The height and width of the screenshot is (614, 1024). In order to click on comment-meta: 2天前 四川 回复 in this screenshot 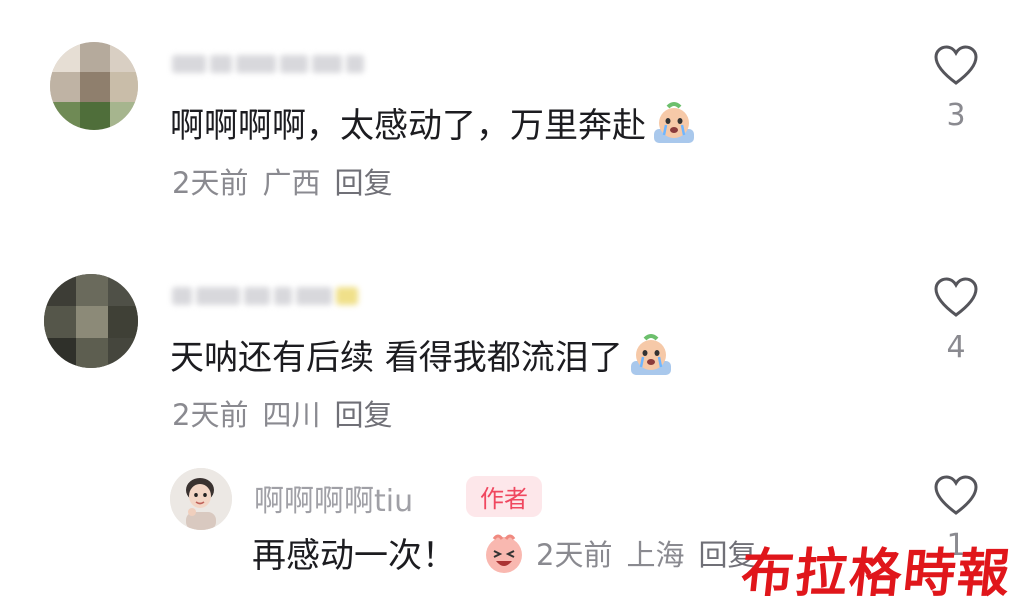, I will do `click(282, 413)`.